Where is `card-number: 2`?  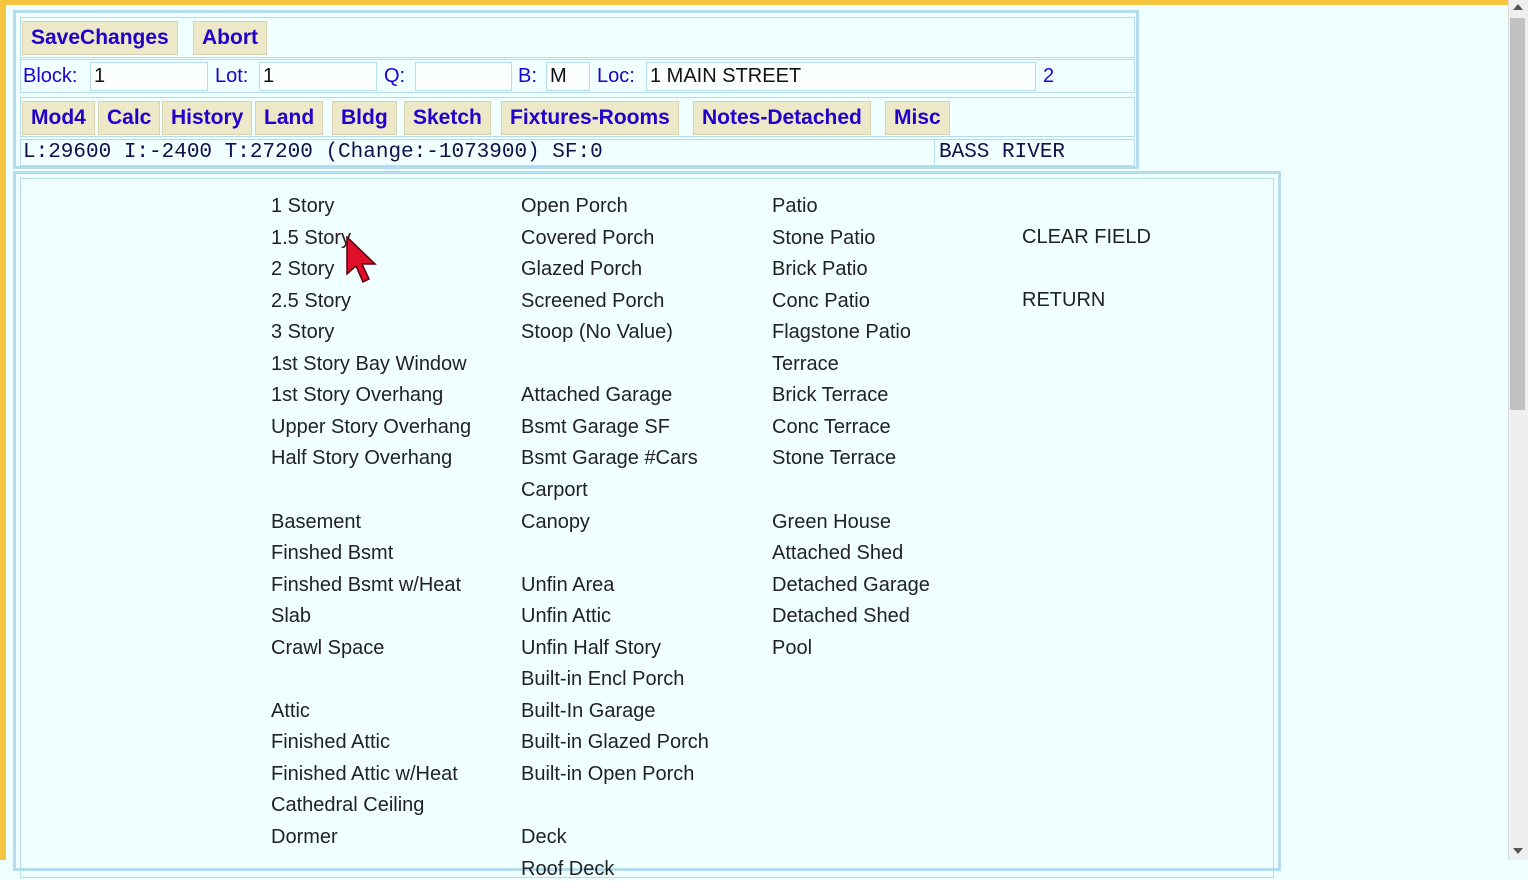
card-number: 2 is located at coordinates (1049, 76).